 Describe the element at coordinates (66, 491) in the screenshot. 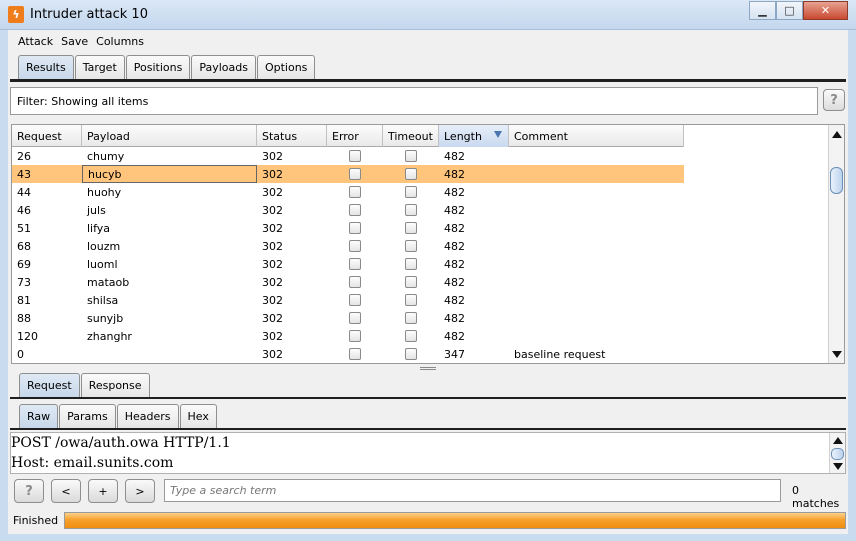

I see `search-previous-button: <` at that location.